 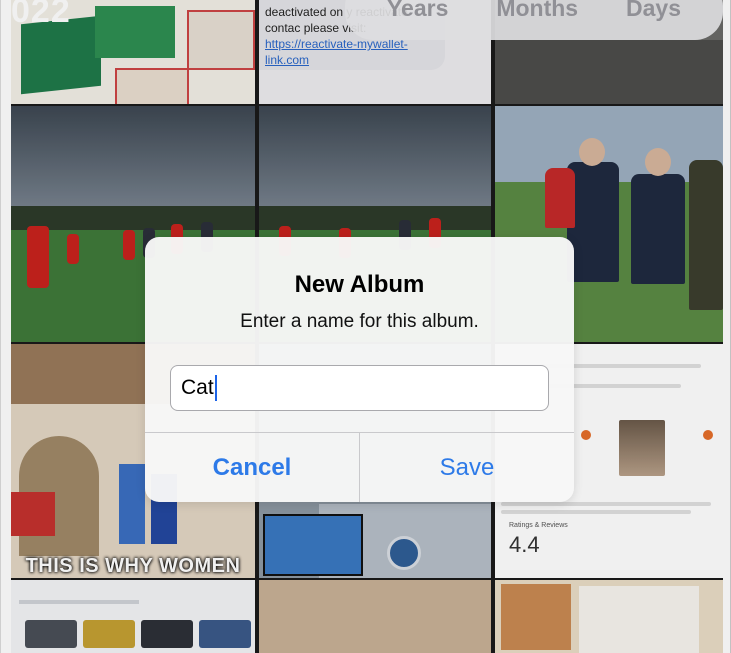 I want to click on dialog-message: Enter a name for this album., so click(x=359, y=321).